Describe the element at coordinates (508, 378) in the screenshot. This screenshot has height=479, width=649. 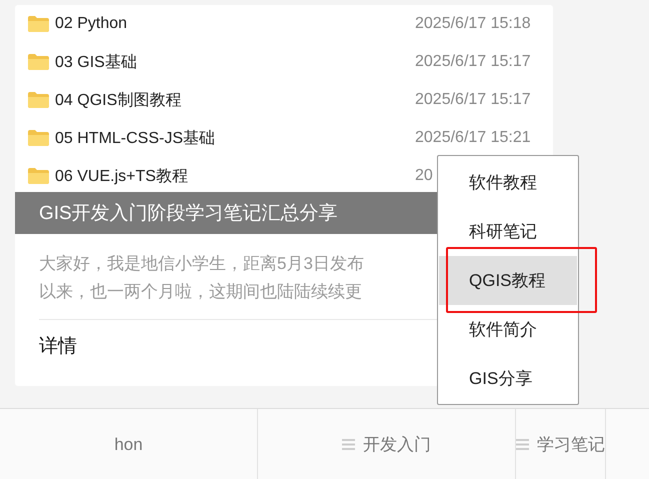
I see `menu-item: GIS分享` at that location.